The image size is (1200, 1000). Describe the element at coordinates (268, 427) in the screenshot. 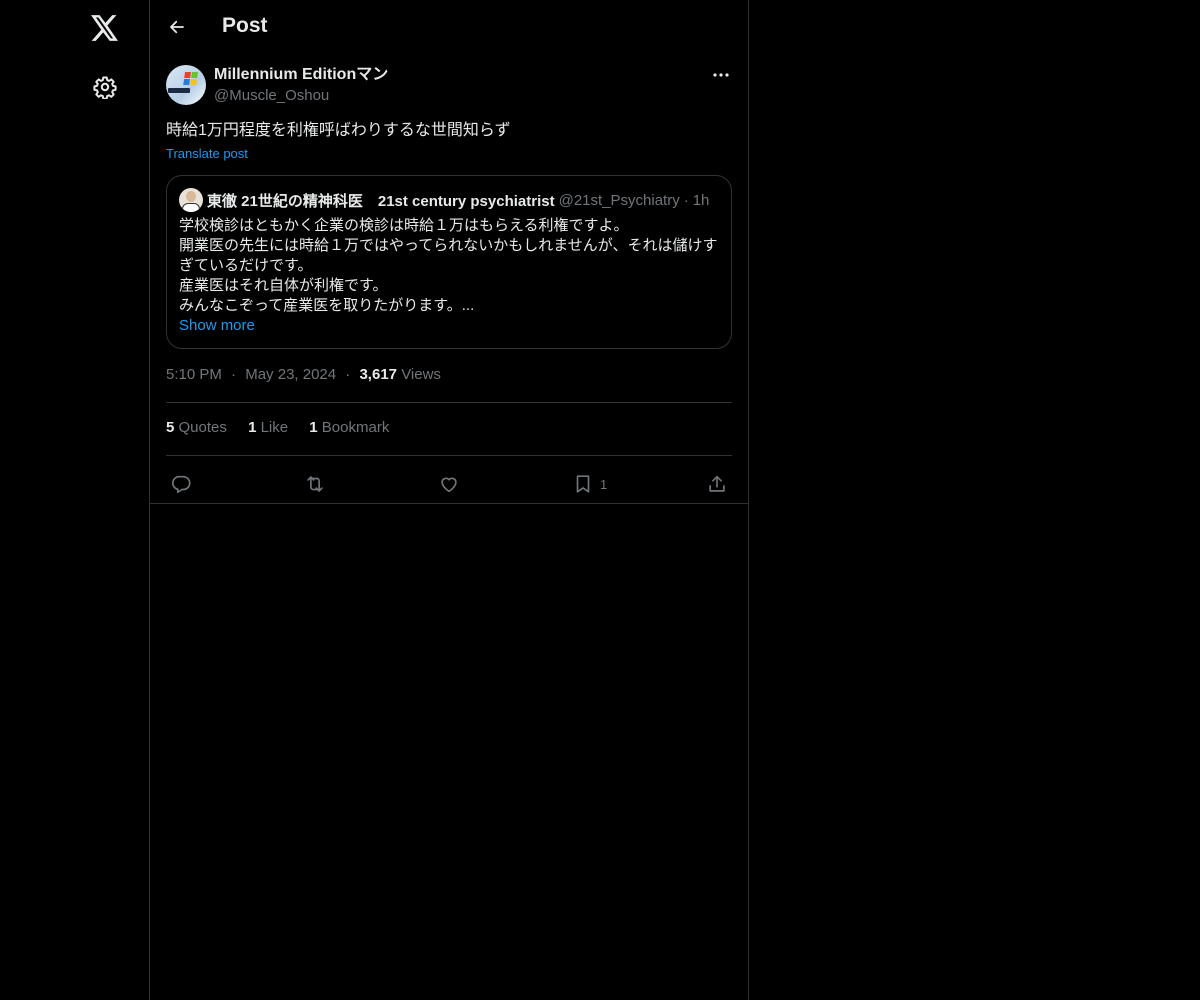

I see `likes-stat: 1 Like` at that location.